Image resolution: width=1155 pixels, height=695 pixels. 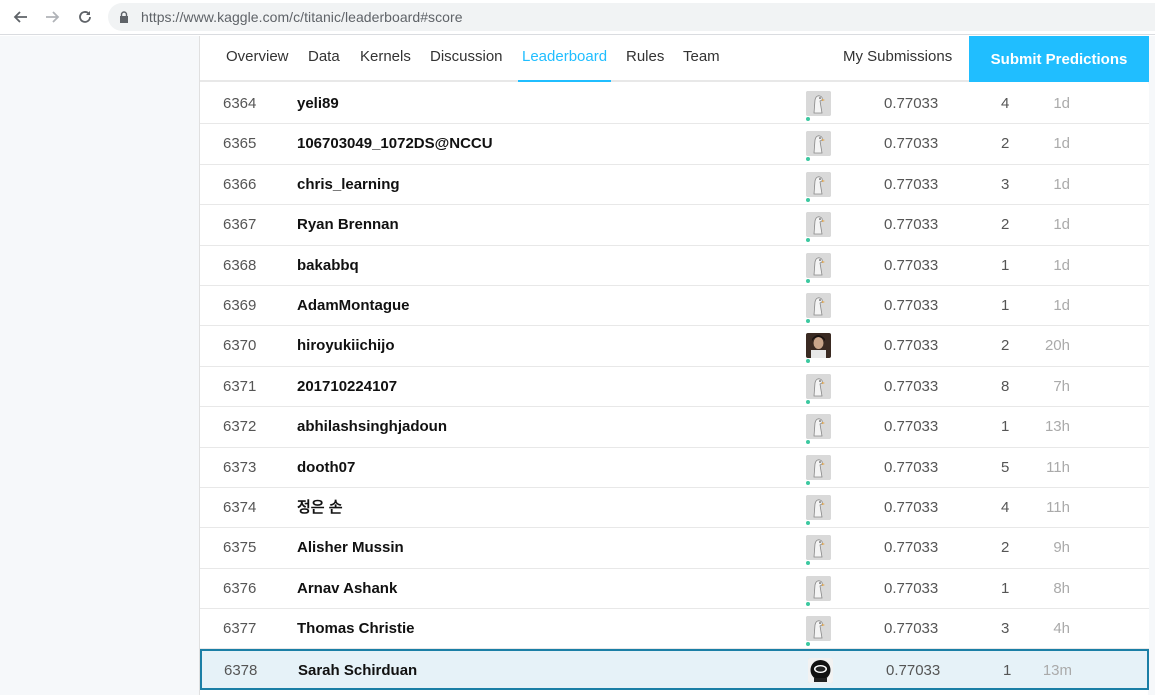 I want to click on reload-icon, so click(x=85, y=17).